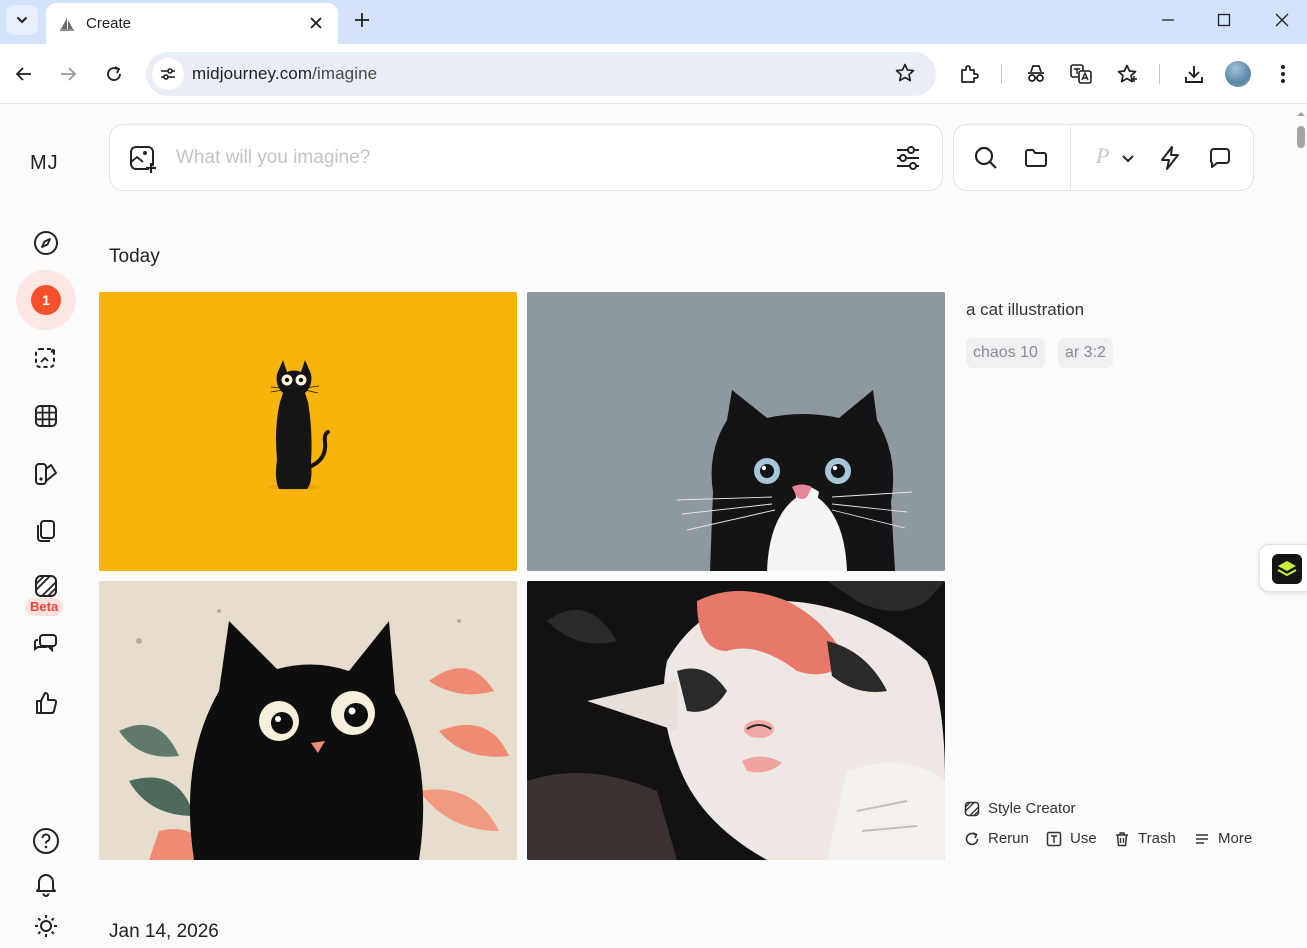 This screenshot has width=1307, height=948. Describe the element at coordinates (44, 607) in the screenshot. I see `beta-badge: Beta` at that location.